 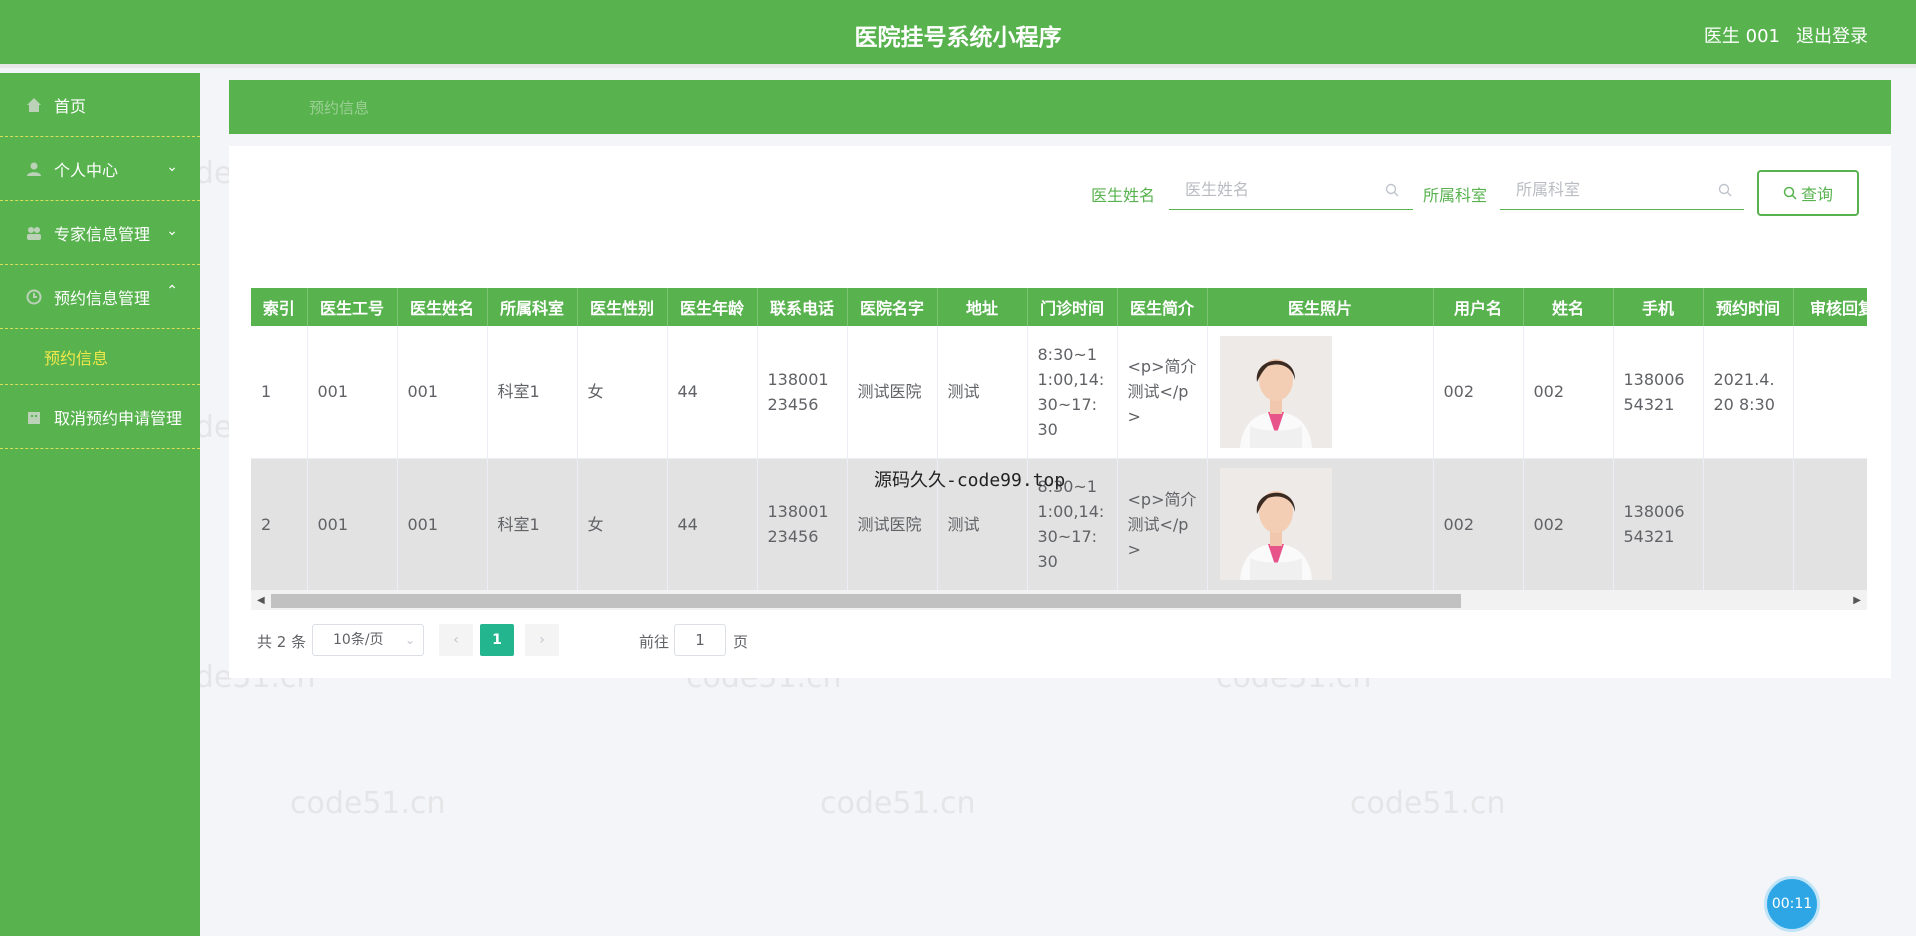 I want to click on column-header: 医生年龄, so click(x=712, y=307).